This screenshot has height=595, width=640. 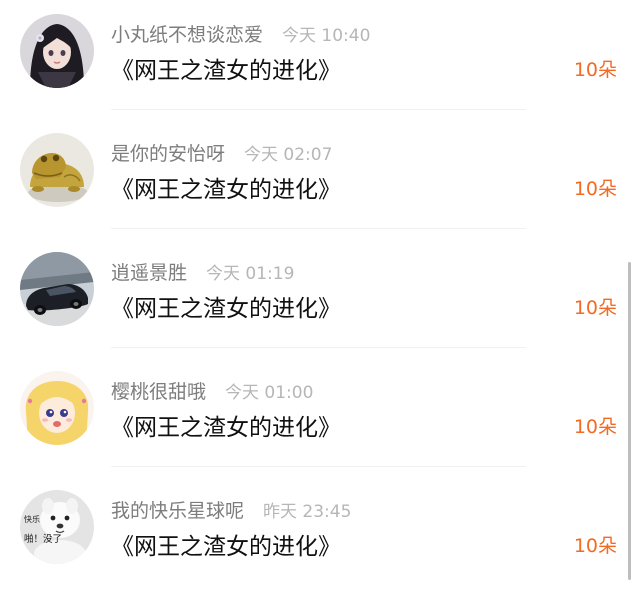 What do you see at coordinates (158, 390) in the screenshot?
I see `username: 樱桃很甜哦` at bounding box center [158, 390].